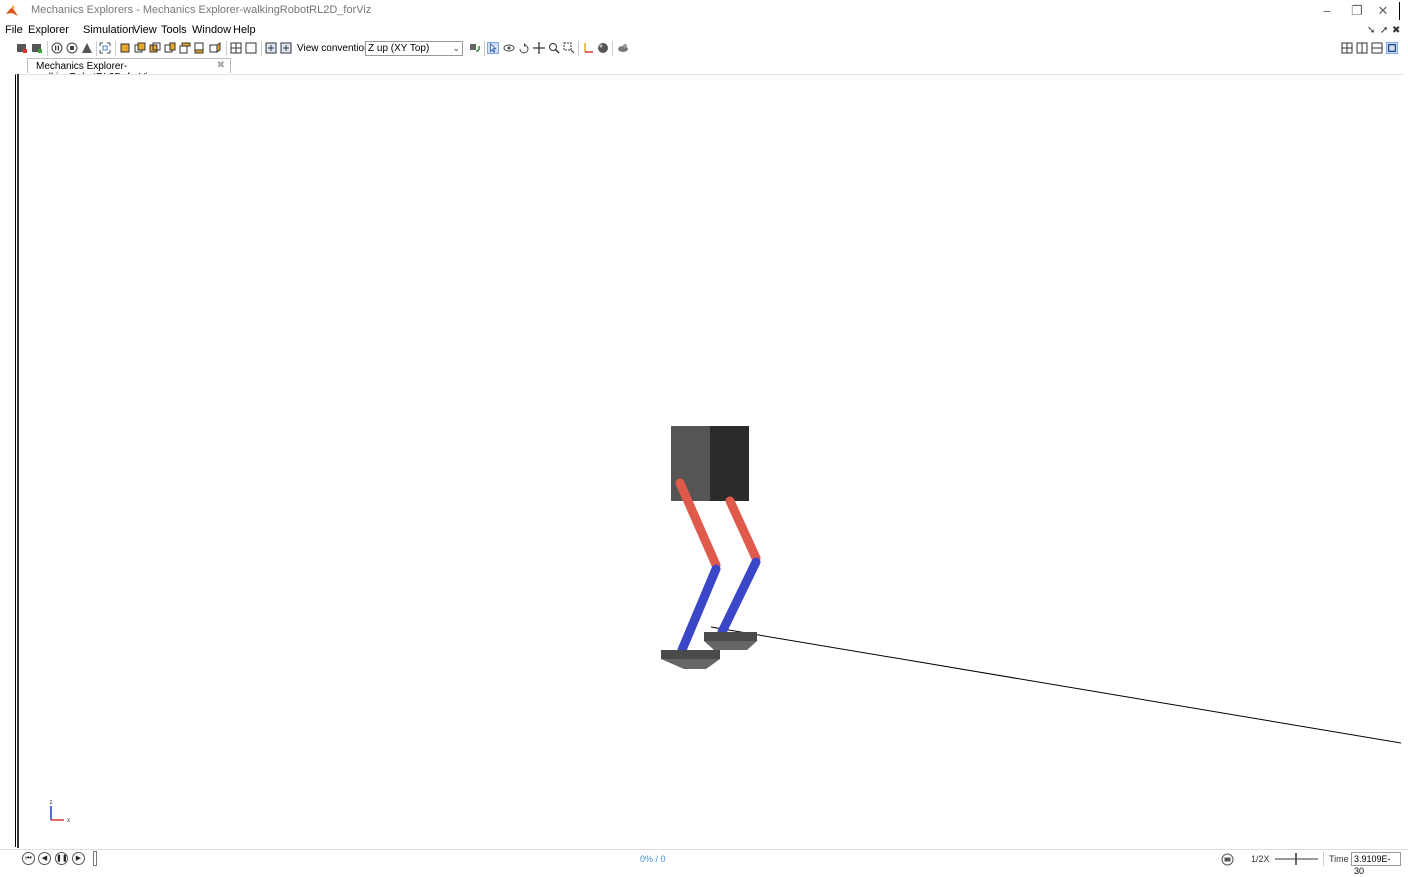  Describe the element at coordinates (37, 48) in the screenshot. I see `duplicate-explorer-icon` at that location.